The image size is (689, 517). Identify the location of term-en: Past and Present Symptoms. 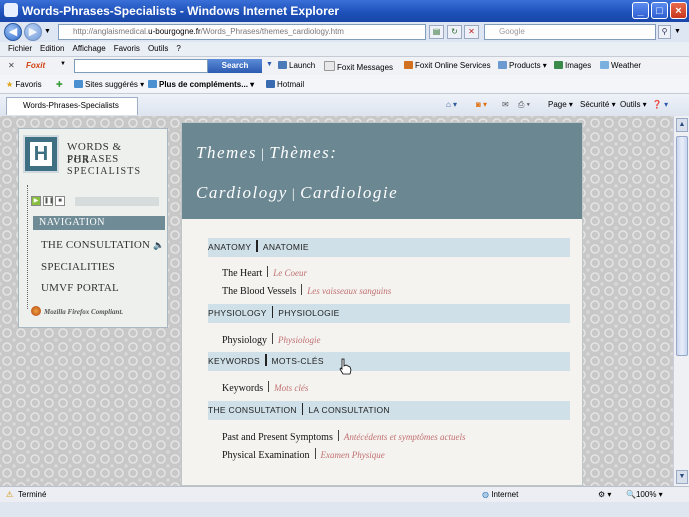
(277, 437).